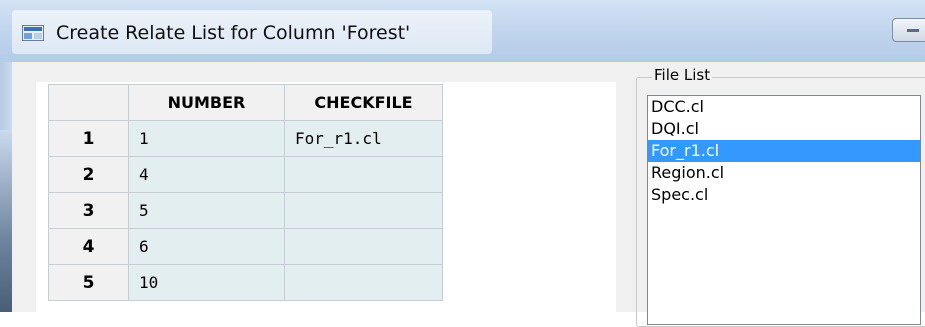  Describe the element at coordinates (206, 102) in the screenshot. I see `column-header-number: NUMBER` at that location.